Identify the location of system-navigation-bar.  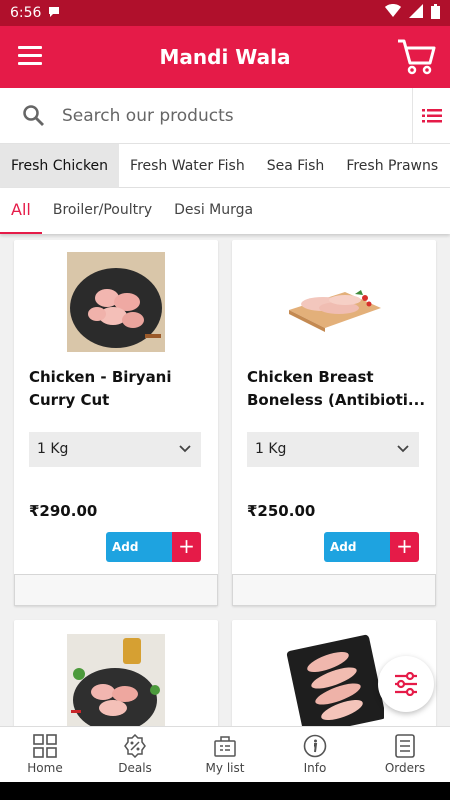
(225, 791).